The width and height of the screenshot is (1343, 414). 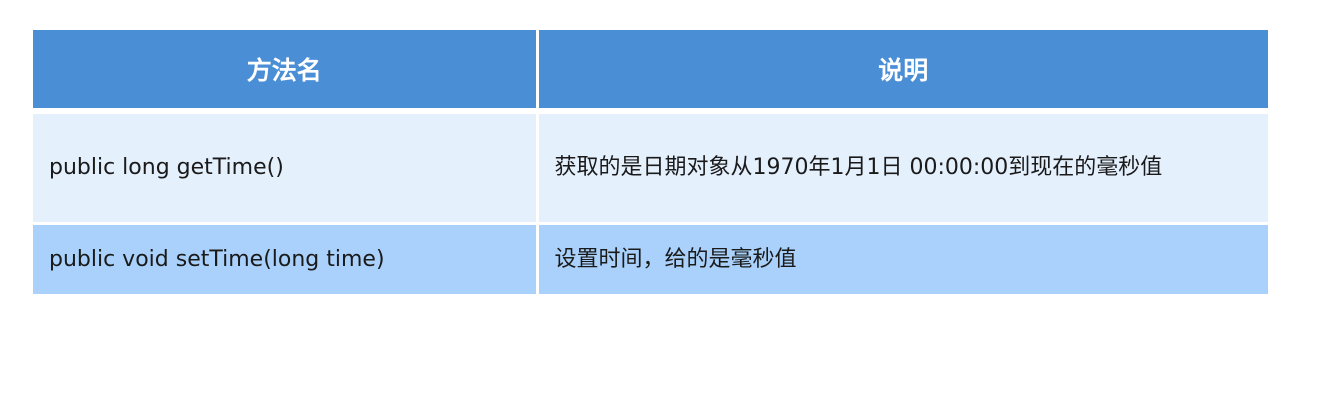 What do you see at coordinates (286, 258) in the screenshot?
I see `method-signature: public void setTime(long time)` at bounding box center [286, 258].